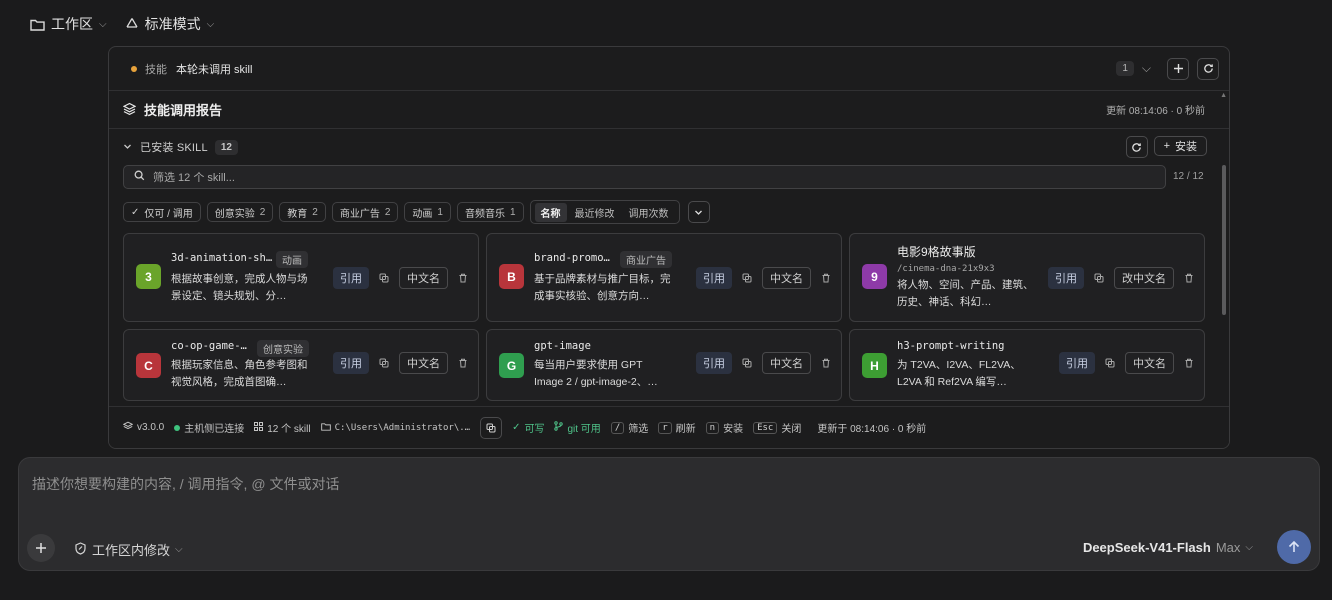 Image resolution: width=1332 pixels, height=600 pixels. I want to click on attach-button, so click(41, 548).